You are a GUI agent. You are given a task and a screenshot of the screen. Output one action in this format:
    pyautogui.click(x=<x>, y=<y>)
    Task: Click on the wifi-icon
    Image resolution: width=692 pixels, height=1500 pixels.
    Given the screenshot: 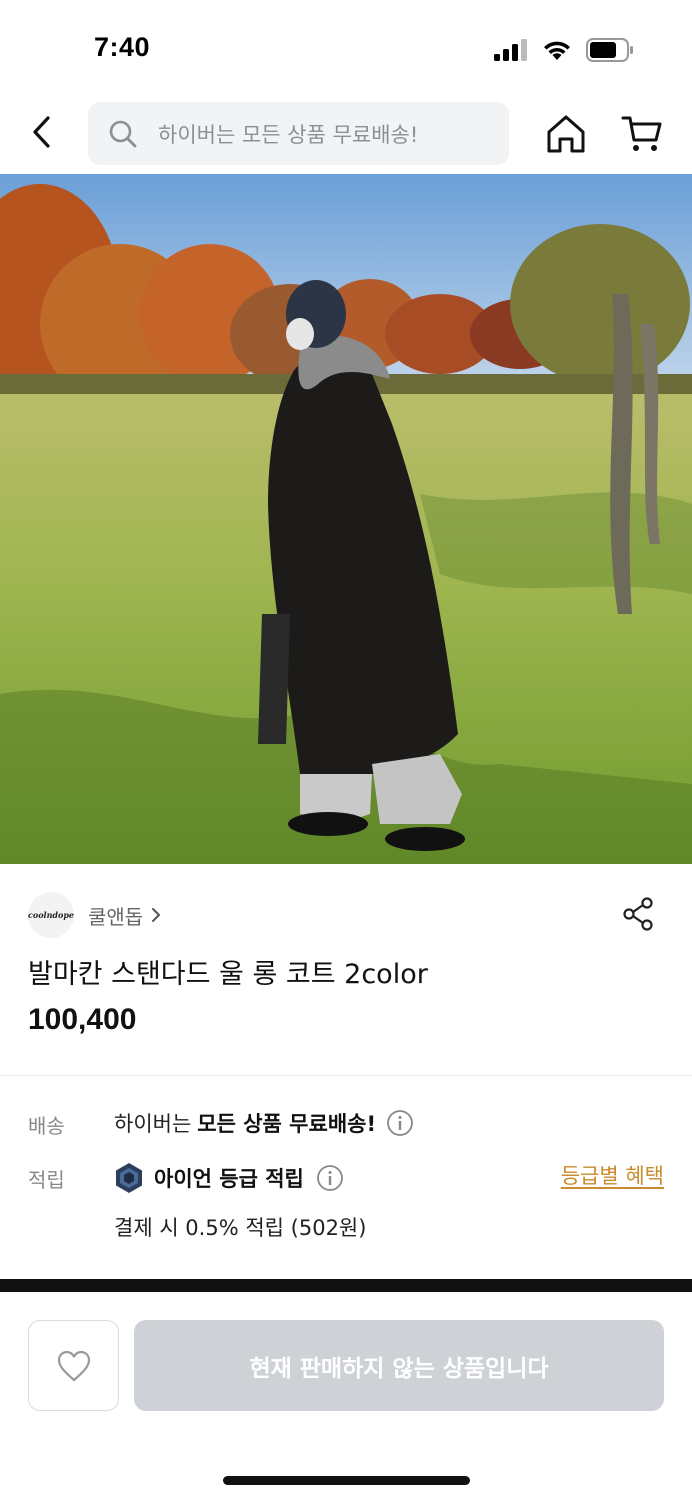 What is the action you would take?
    pyautogui.click(x=557, y=50)
    